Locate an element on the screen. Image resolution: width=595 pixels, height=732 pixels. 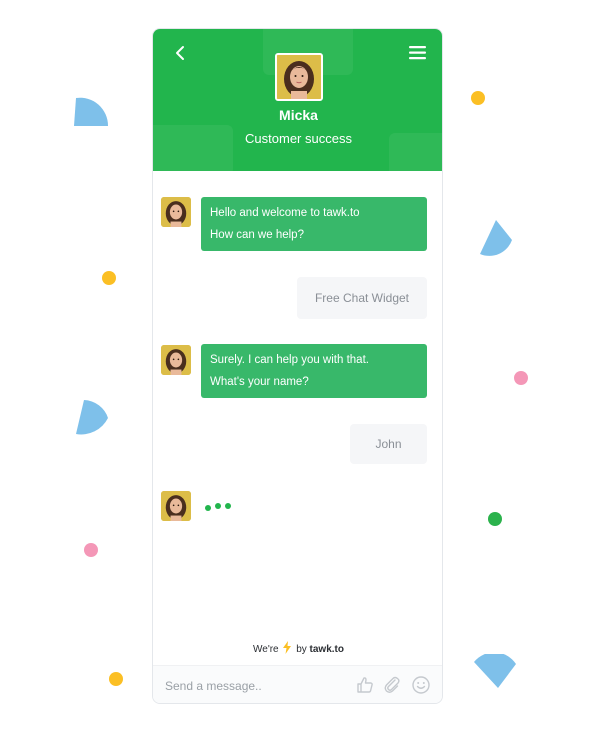
powered-by: We're by tawk.to is located at coordinates (297, 648).